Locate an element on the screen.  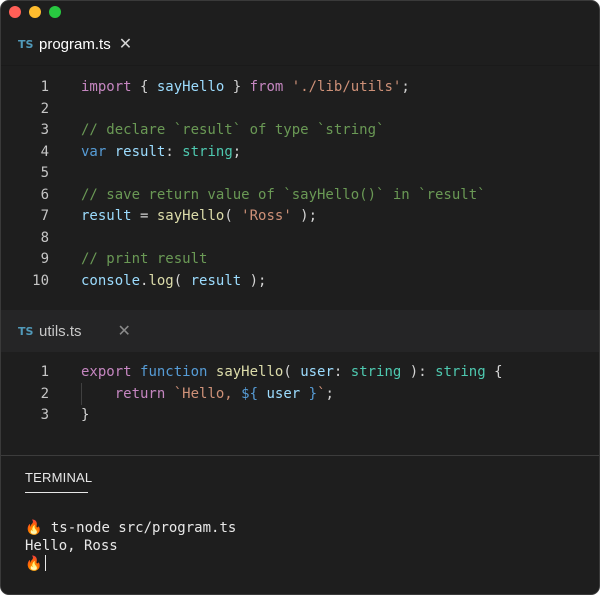
terminal-command: ts-node src/program.ts is located at coordinates (139, 528).